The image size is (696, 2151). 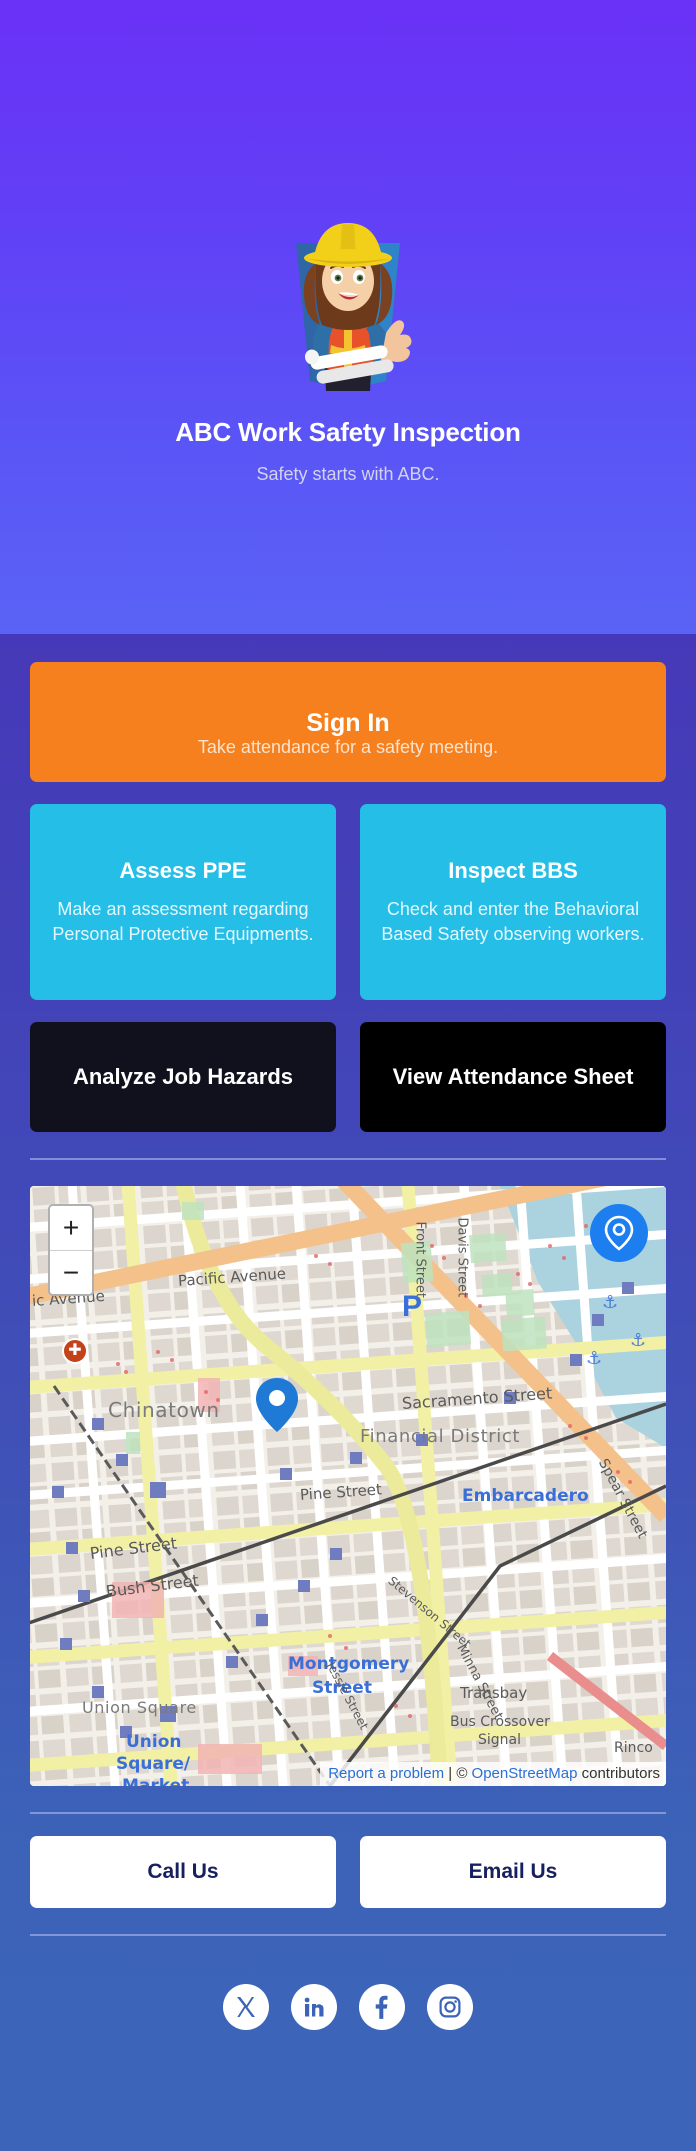 What do you see at coordinates (75, 1351) in the screenshot?
I see `poi-marker-icon: ✚` at bounding box center [75, 1351].